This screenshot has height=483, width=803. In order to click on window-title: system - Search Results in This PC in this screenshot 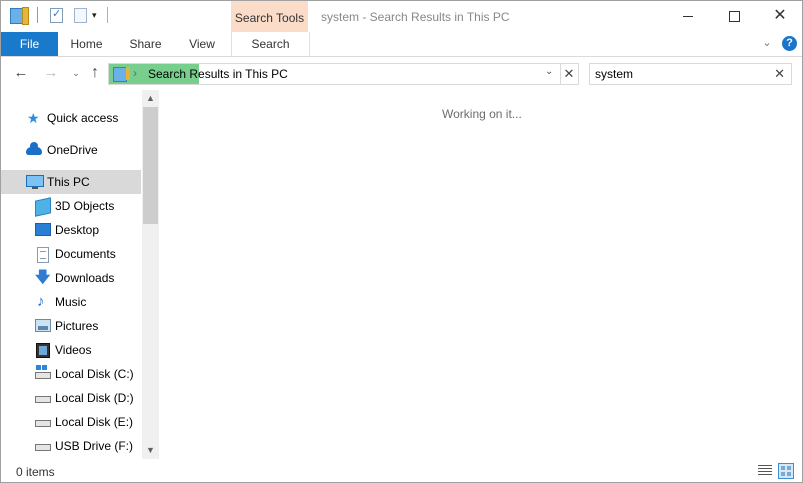, I will do `click(415, 17)`.